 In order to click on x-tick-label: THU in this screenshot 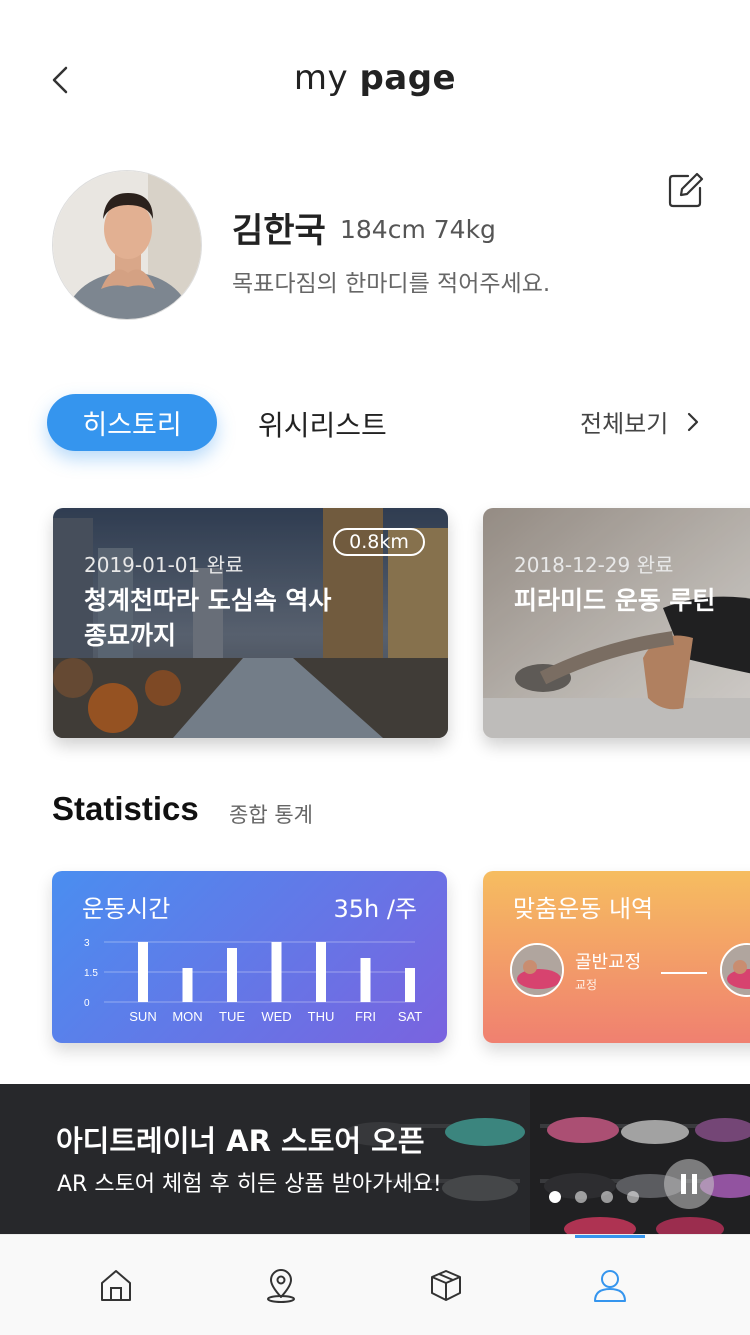, I will do `click(321, 1016)`.